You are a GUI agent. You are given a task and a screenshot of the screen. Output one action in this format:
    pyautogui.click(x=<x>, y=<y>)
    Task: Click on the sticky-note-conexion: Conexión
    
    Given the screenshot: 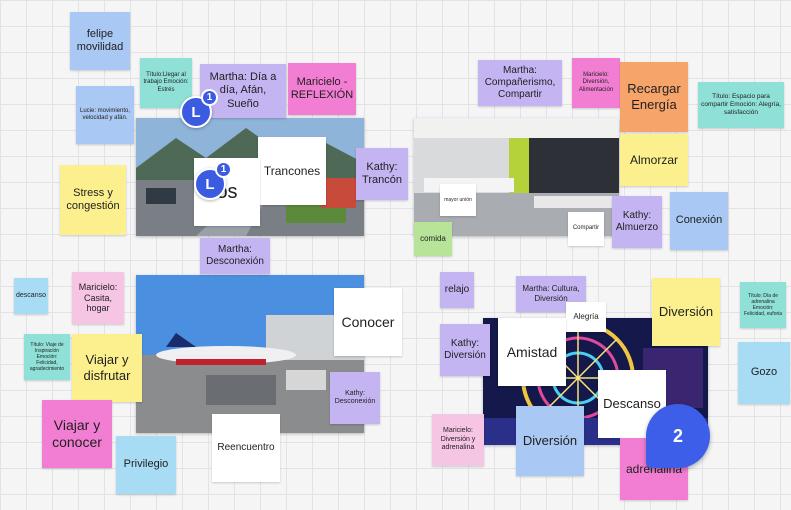 What is the action you would take?
    pyautogui.click(x=699, y=221)
    